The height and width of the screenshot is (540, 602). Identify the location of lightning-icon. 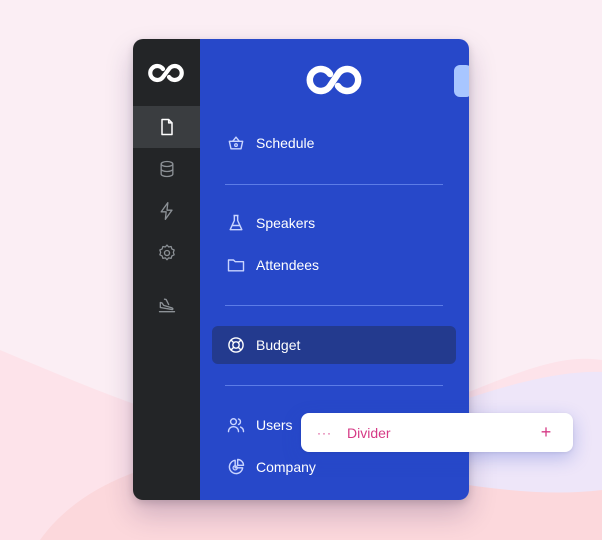
(166, 211).